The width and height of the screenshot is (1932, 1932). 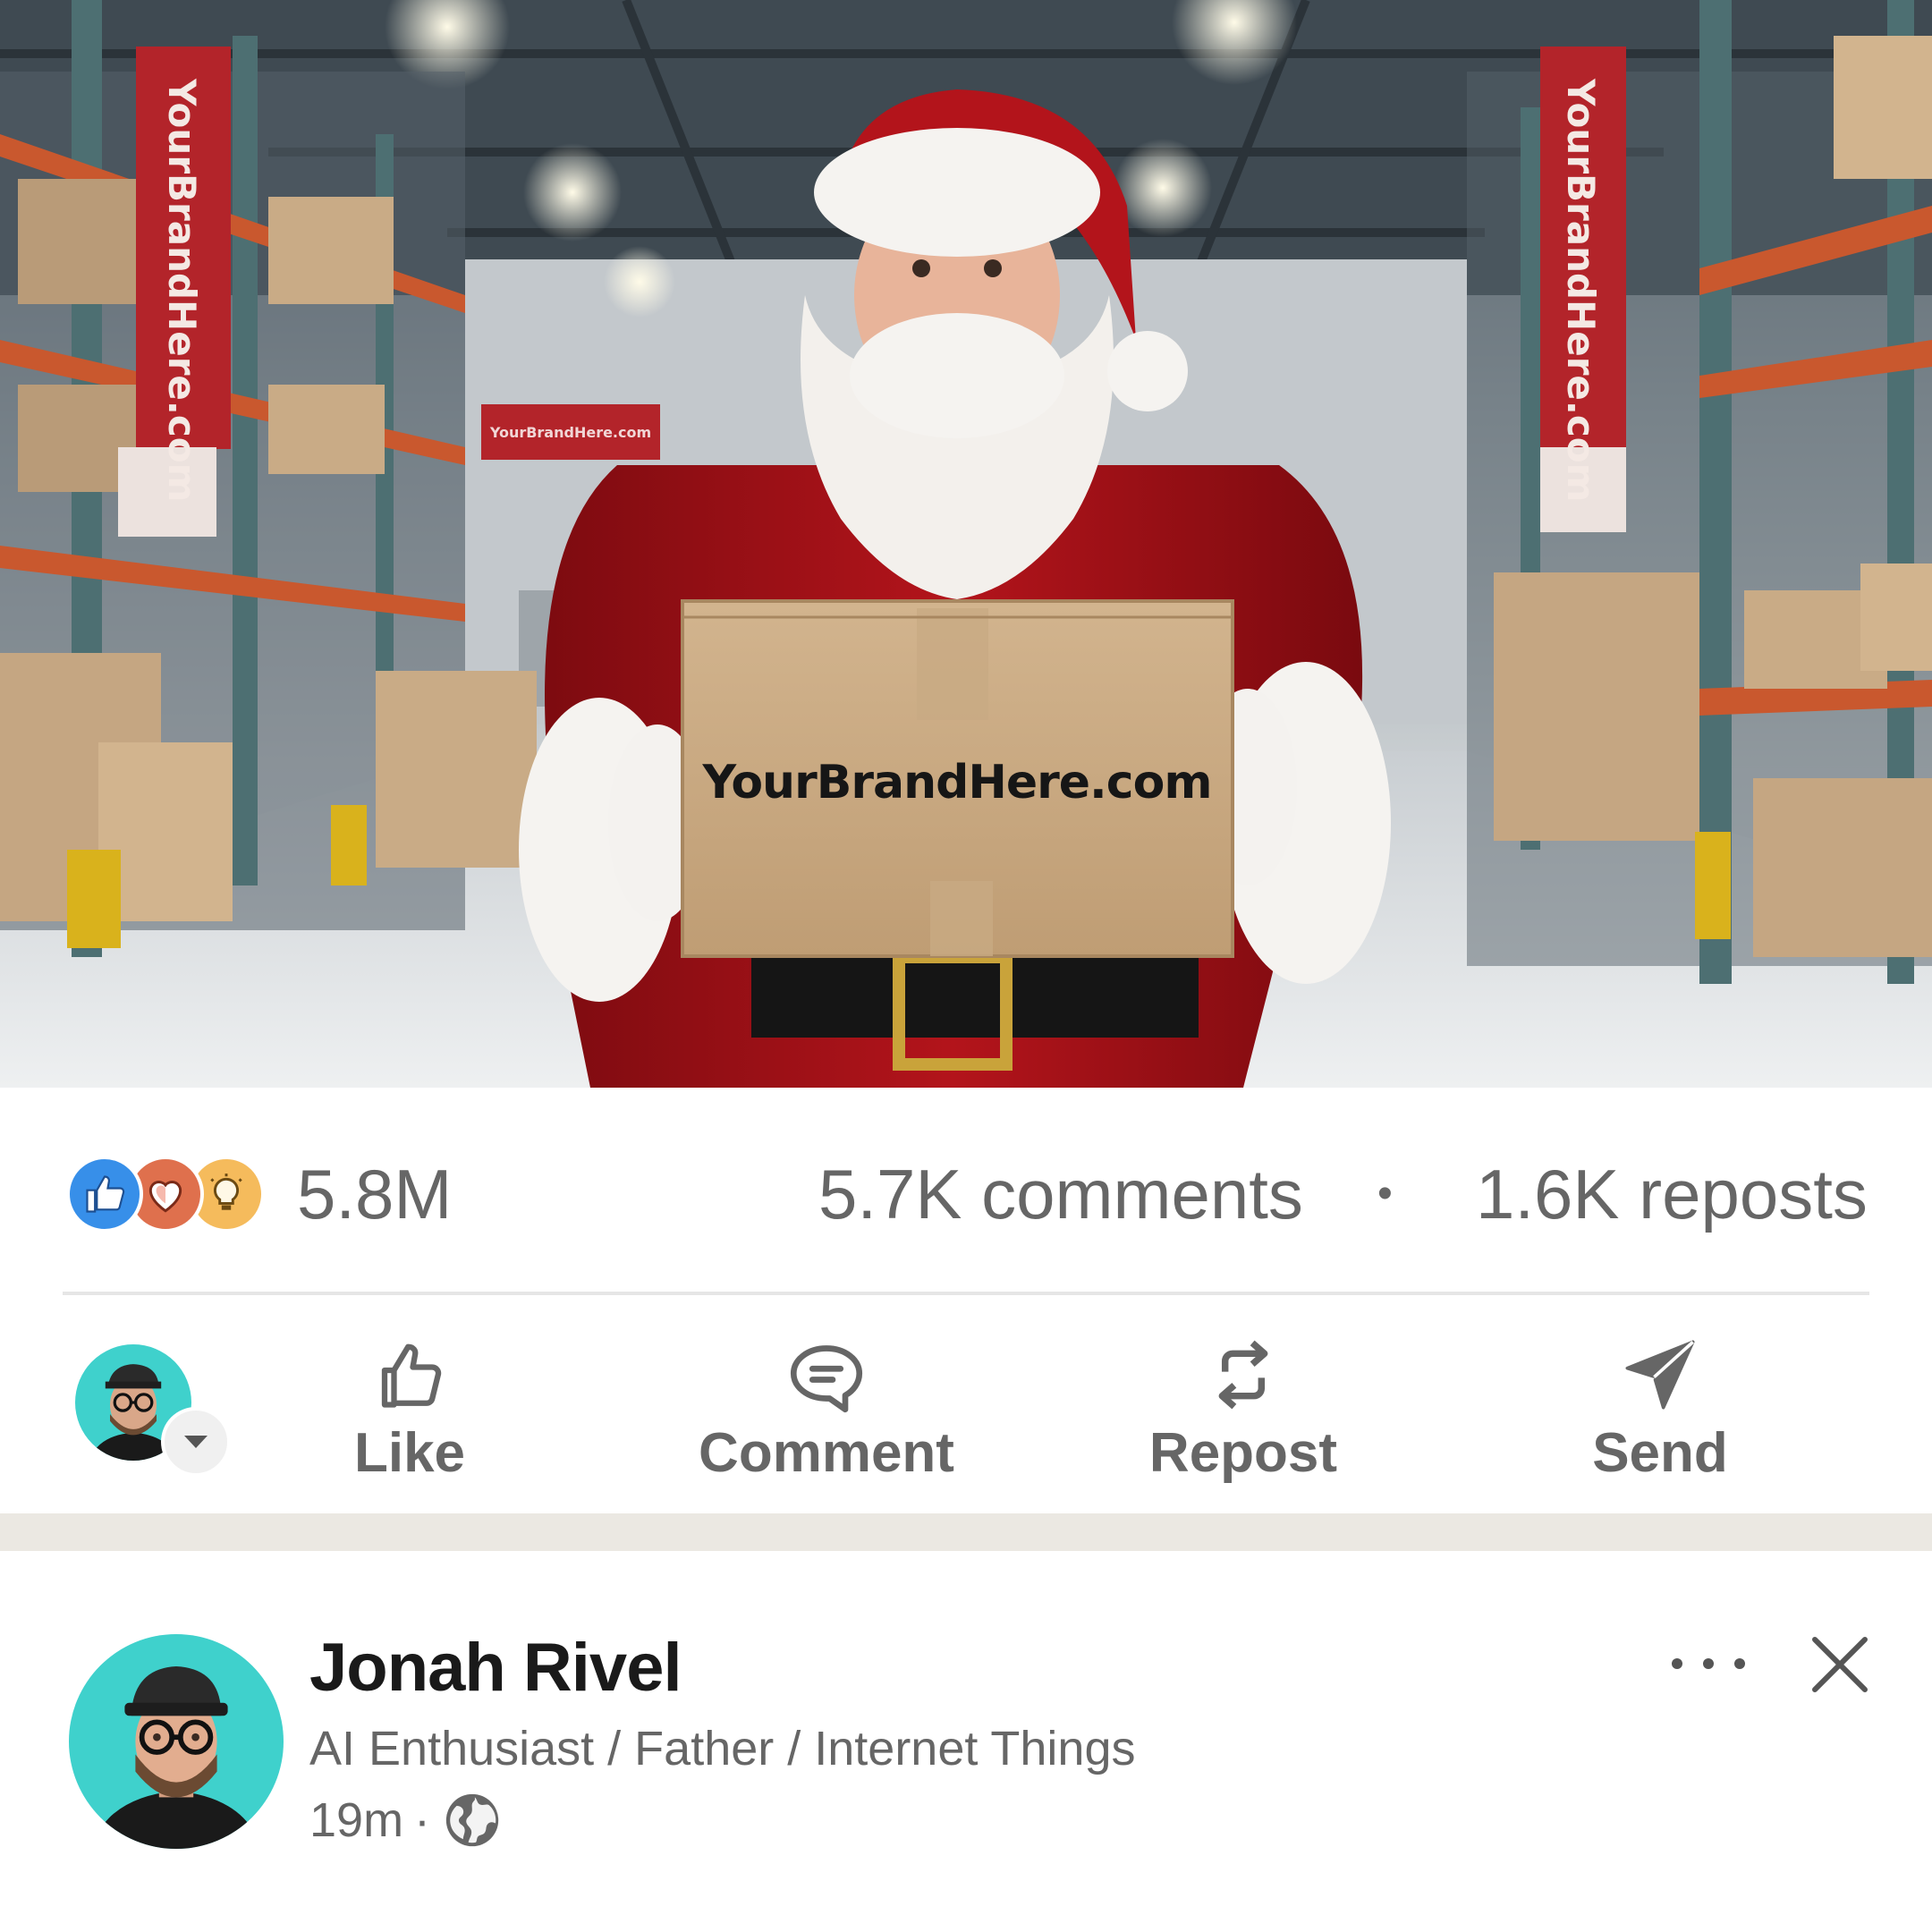 I want to click on wall-sign: YourBrandHere.com, so click(x=570, y=432).